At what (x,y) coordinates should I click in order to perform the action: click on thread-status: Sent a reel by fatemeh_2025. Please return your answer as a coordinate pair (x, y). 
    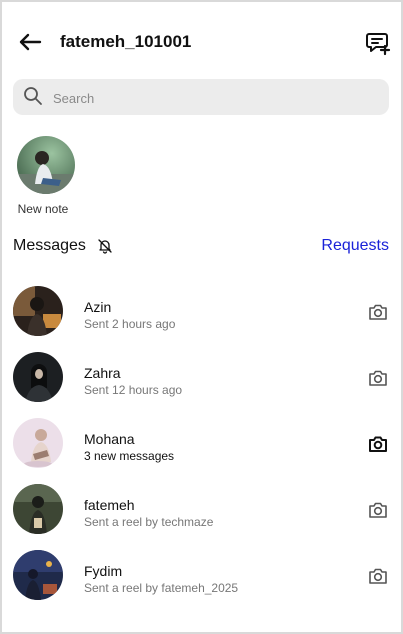
    Looking at the image, I should click on (161, 588).